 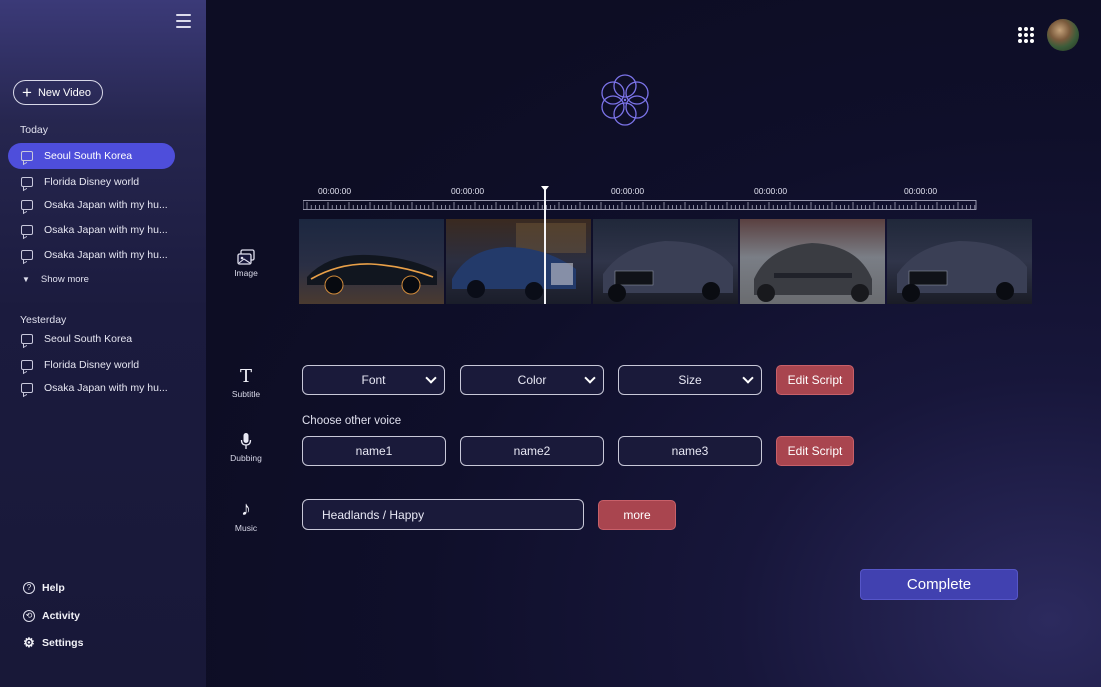 What do you see at coordinates (29, 642) in the screenshot?
I see `gear-icon: ⚙` at bounding box center [29, 642].